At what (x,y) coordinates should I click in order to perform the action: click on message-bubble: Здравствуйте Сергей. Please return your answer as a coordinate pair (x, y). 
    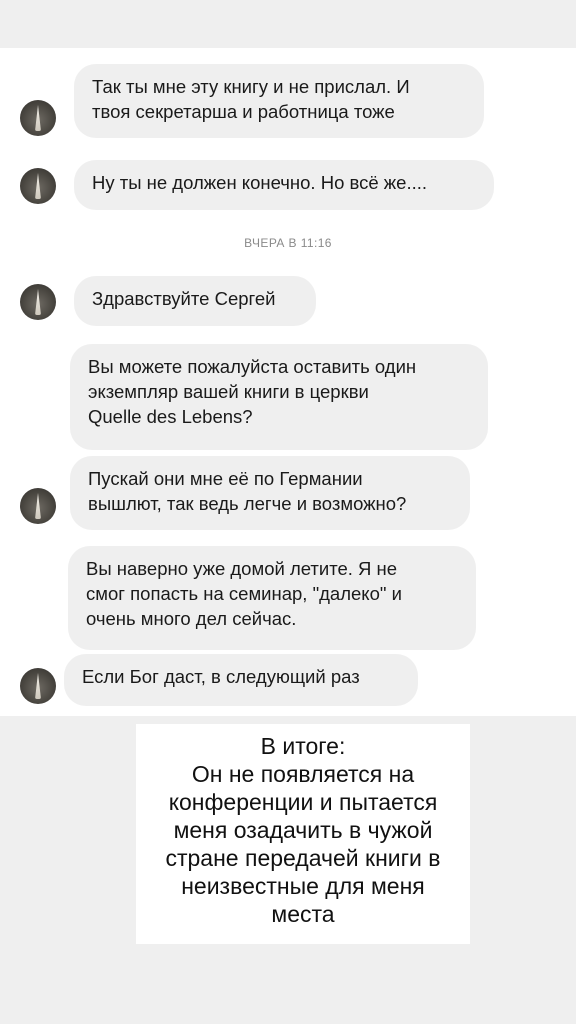
    Looking at the image, I should click on (195, 301).